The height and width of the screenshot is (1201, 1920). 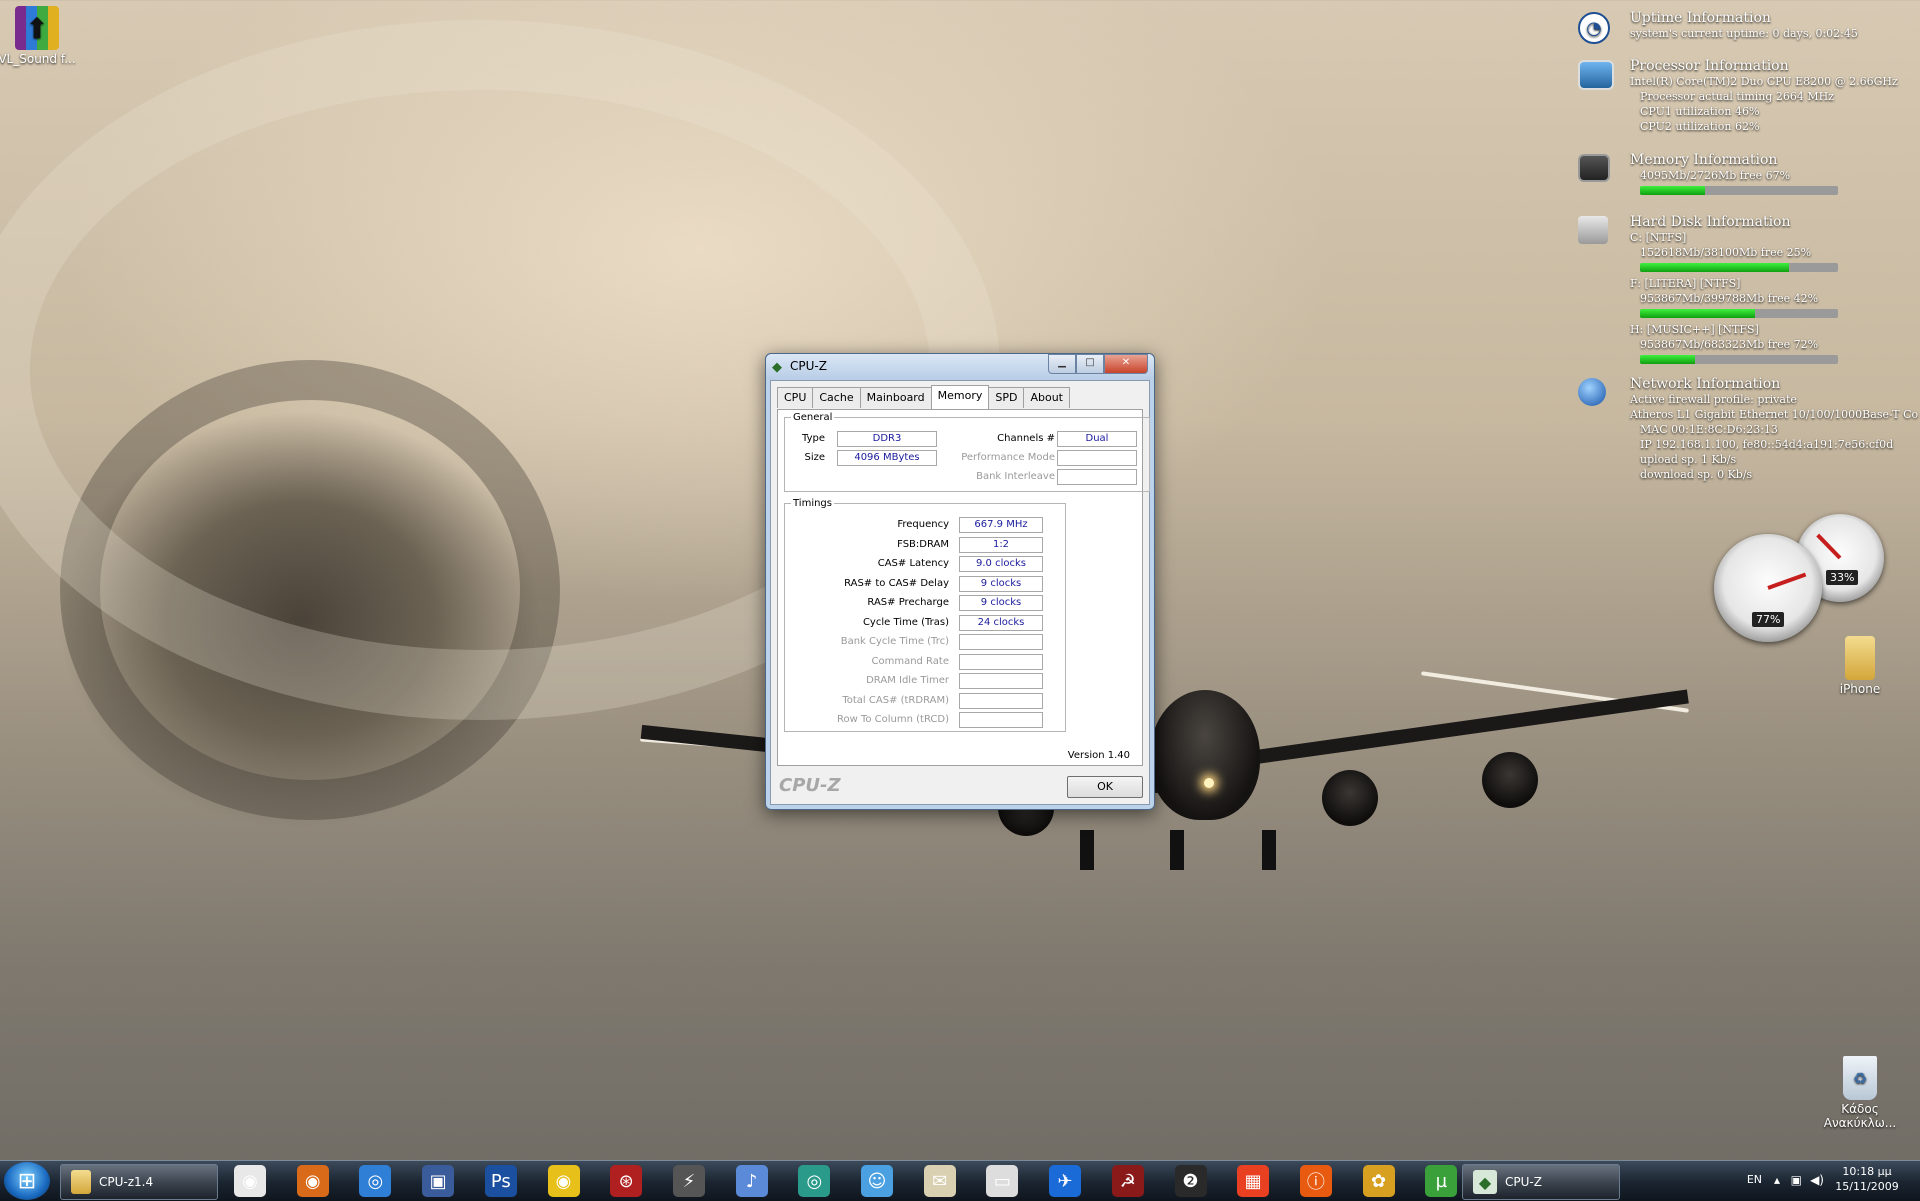 I want to click on plane-engine, so click(x=1350, y=798).